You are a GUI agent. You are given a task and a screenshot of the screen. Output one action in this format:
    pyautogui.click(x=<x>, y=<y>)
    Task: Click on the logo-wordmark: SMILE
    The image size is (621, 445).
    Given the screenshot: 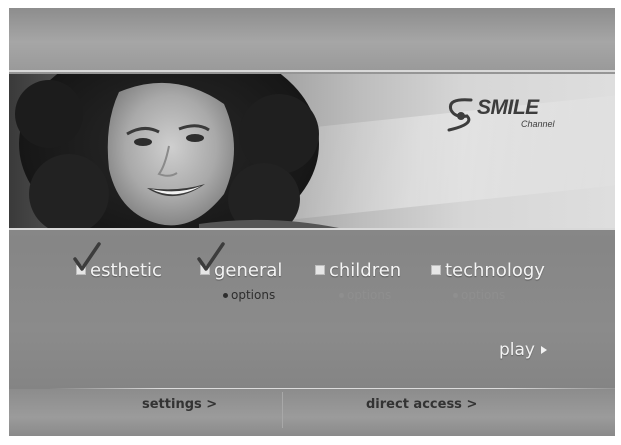 What is the action you would take?
    pyautogui.click(x=508, y=107)
    